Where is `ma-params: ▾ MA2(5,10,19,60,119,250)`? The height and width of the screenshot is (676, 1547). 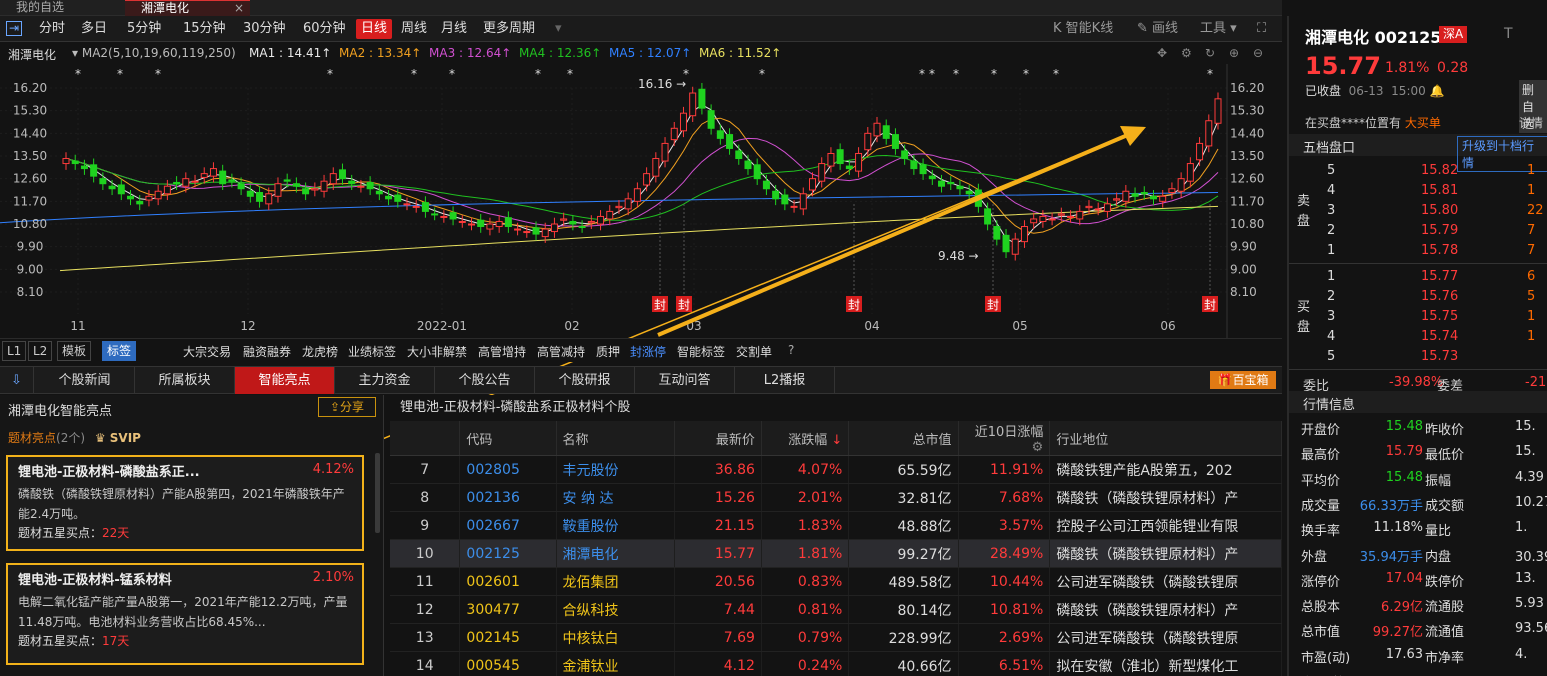 ma-params: ▾ MA2(5,10,19,60,119,250) is located at coordinates (154, 53).